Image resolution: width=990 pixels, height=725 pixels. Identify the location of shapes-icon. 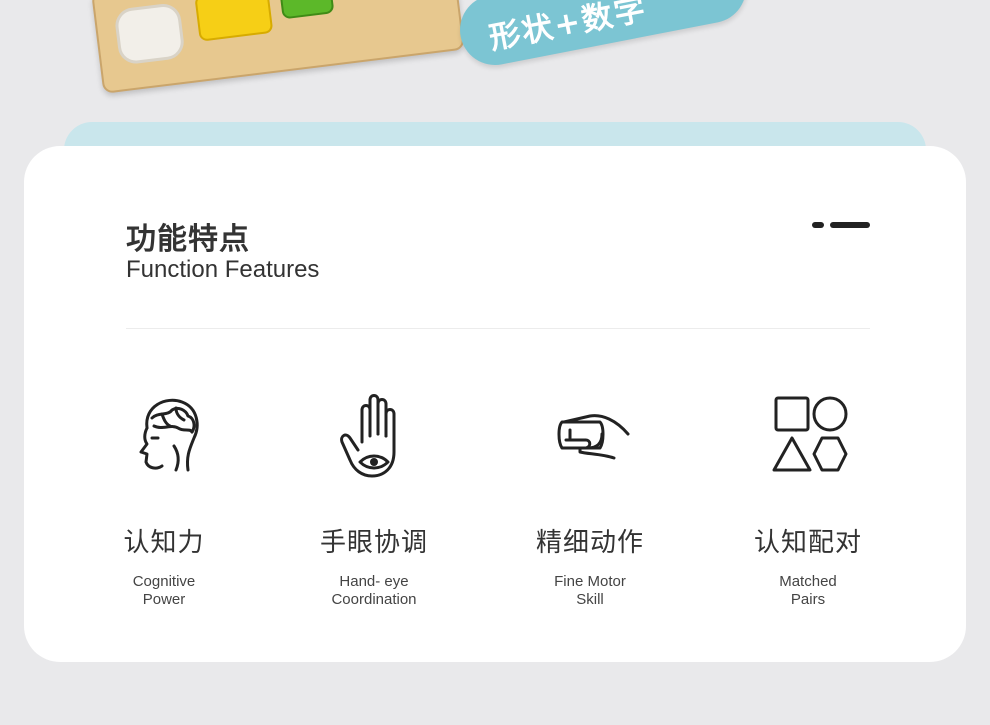
(810, 434).